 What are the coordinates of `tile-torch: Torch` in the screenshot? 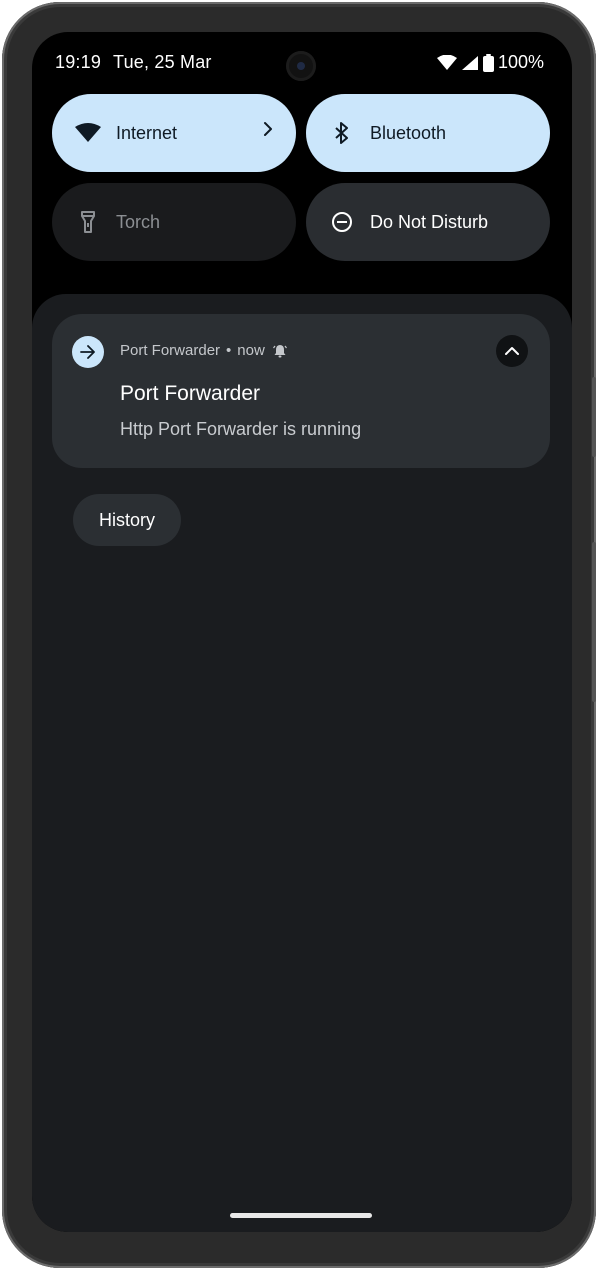 It's located at (174, 222).